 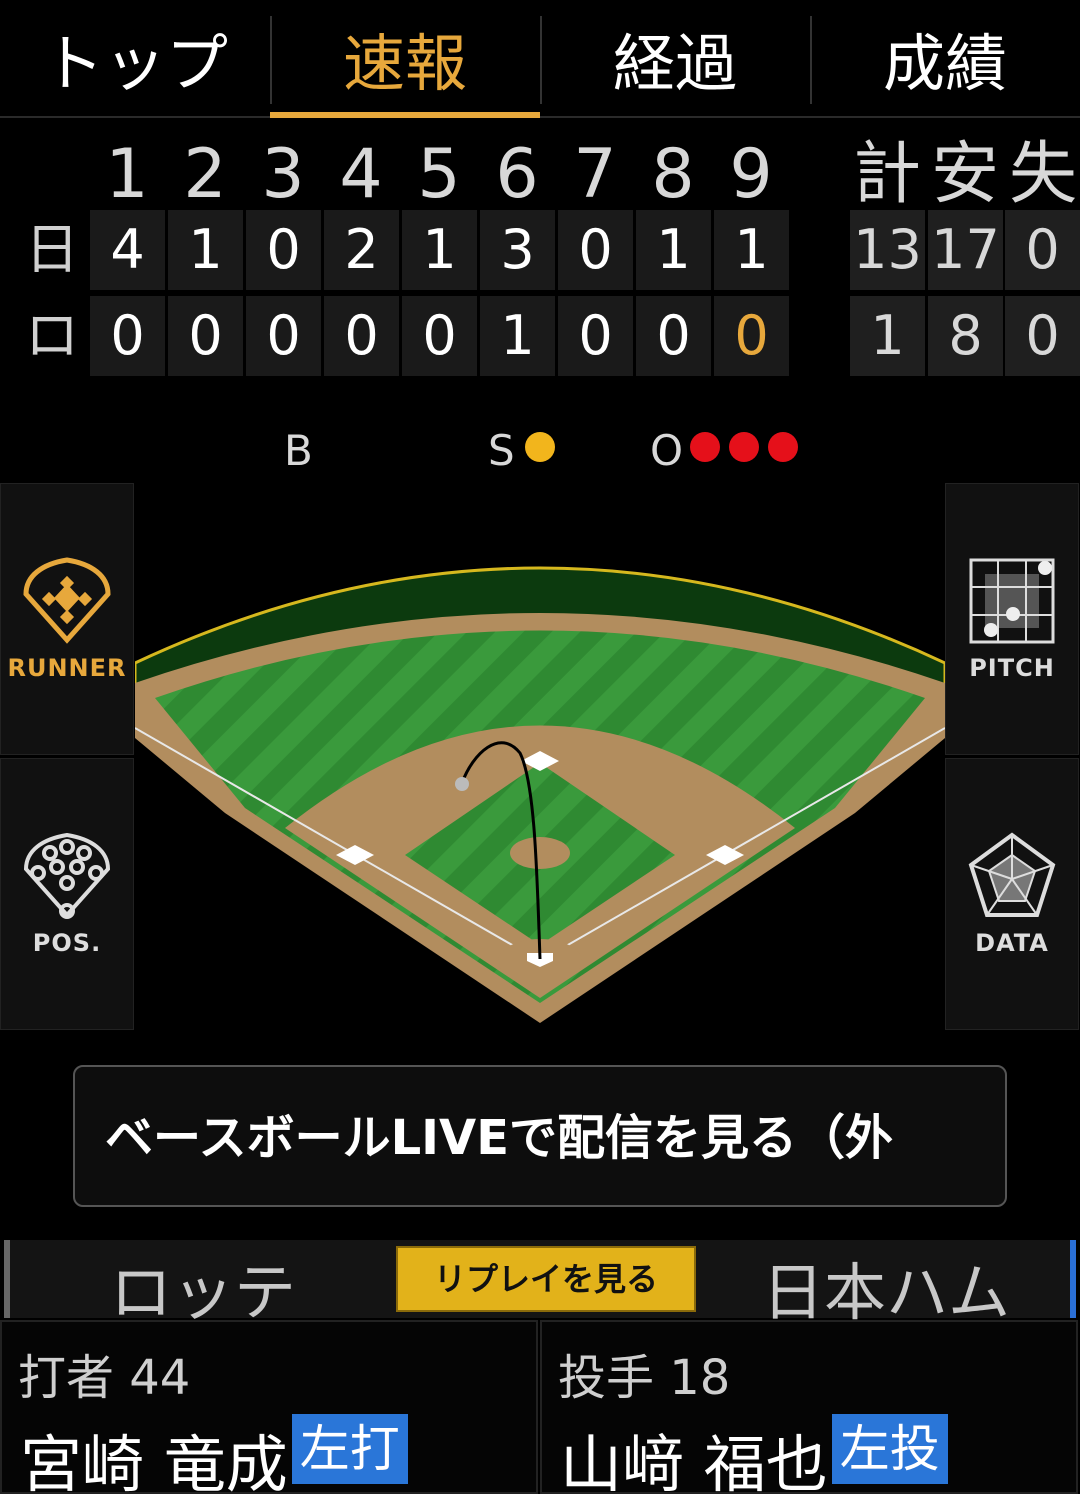 What do you see at coordinates (298, 450) in the screenshot?
I see `balls-label: B` at bounding box center [298, 450].